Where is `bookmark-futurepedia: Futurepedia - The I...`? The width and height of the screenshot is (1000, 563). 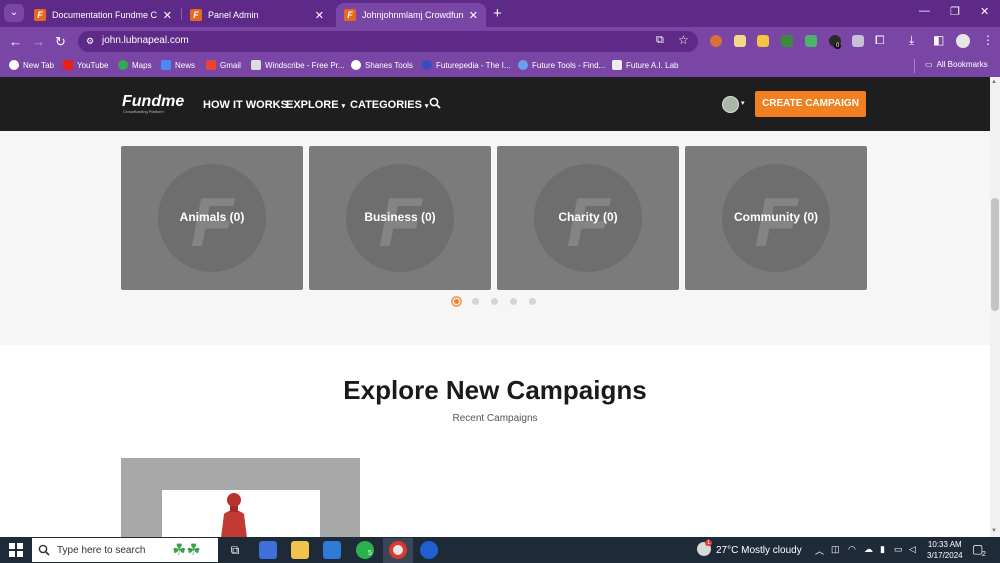 bookmark-futurepedia: Futurepedia - The I... is located at coordinates (466, 65).